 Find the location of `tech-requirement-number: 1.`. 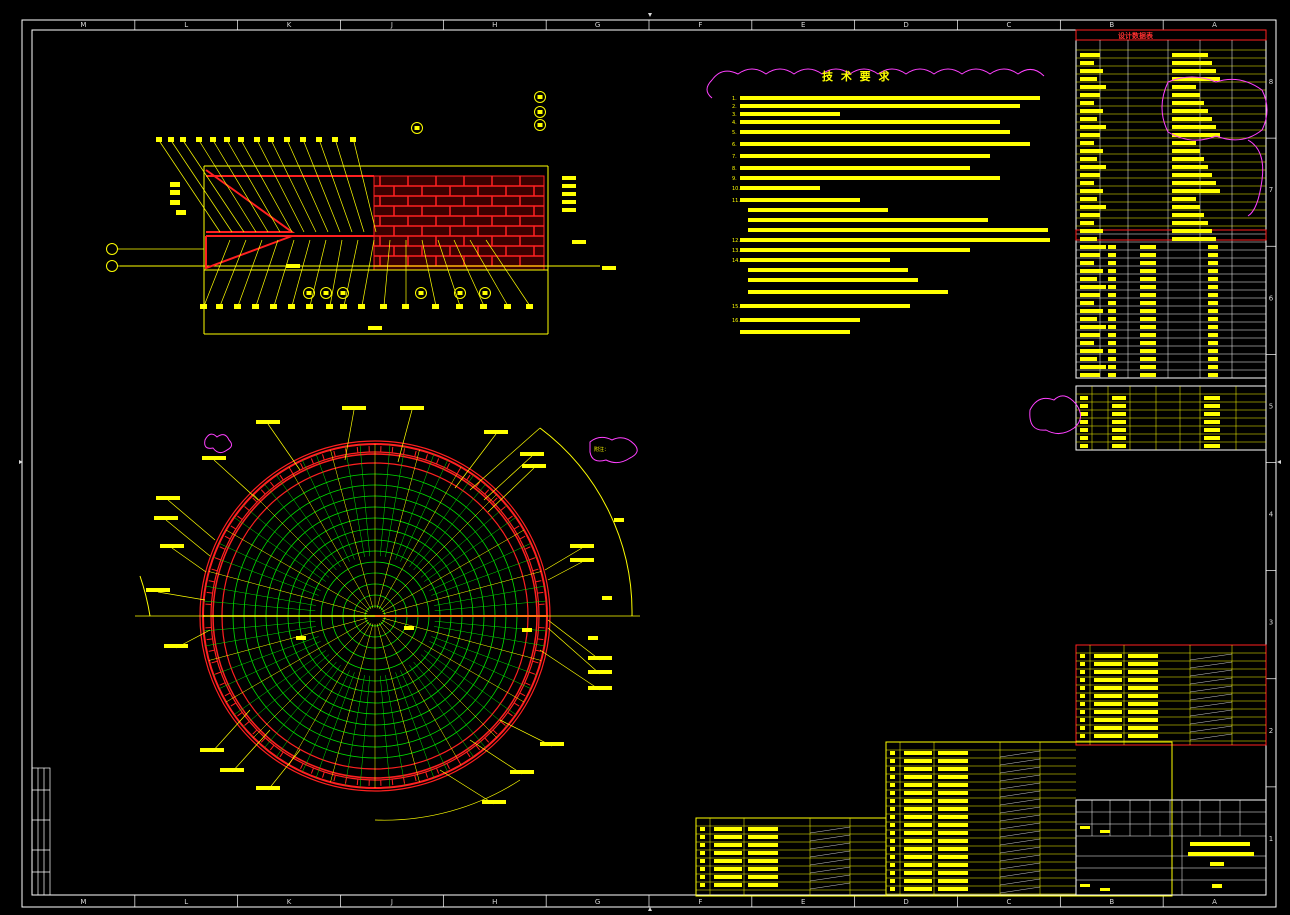

tech-requirement-number: 1. is located at coordinates (734, 99).